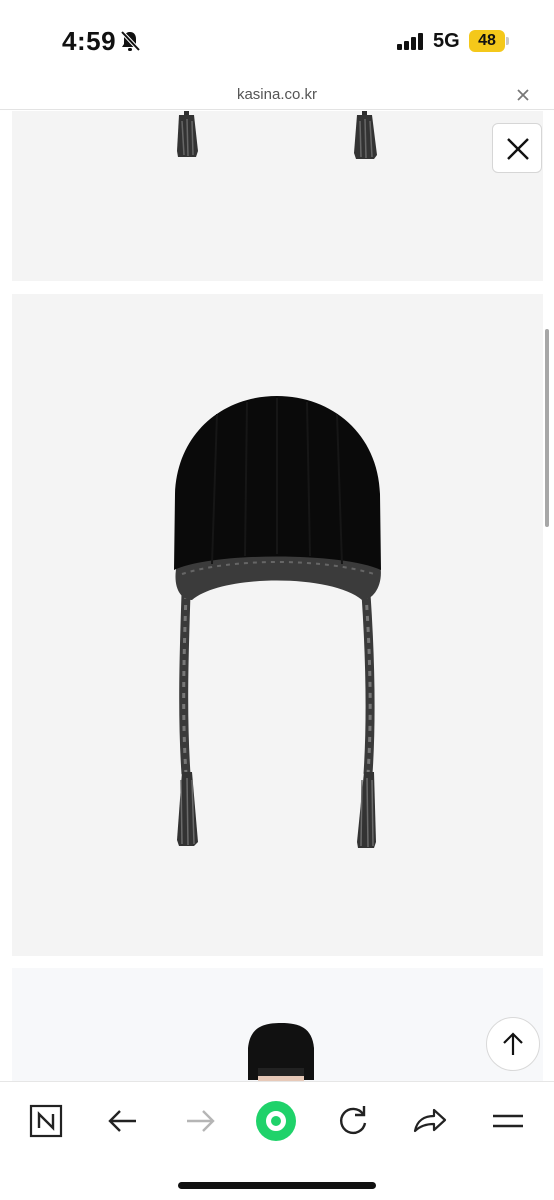 The width and height of the screenshot is (554, 1200). I want to click on reload-button, so click(353, 1121).